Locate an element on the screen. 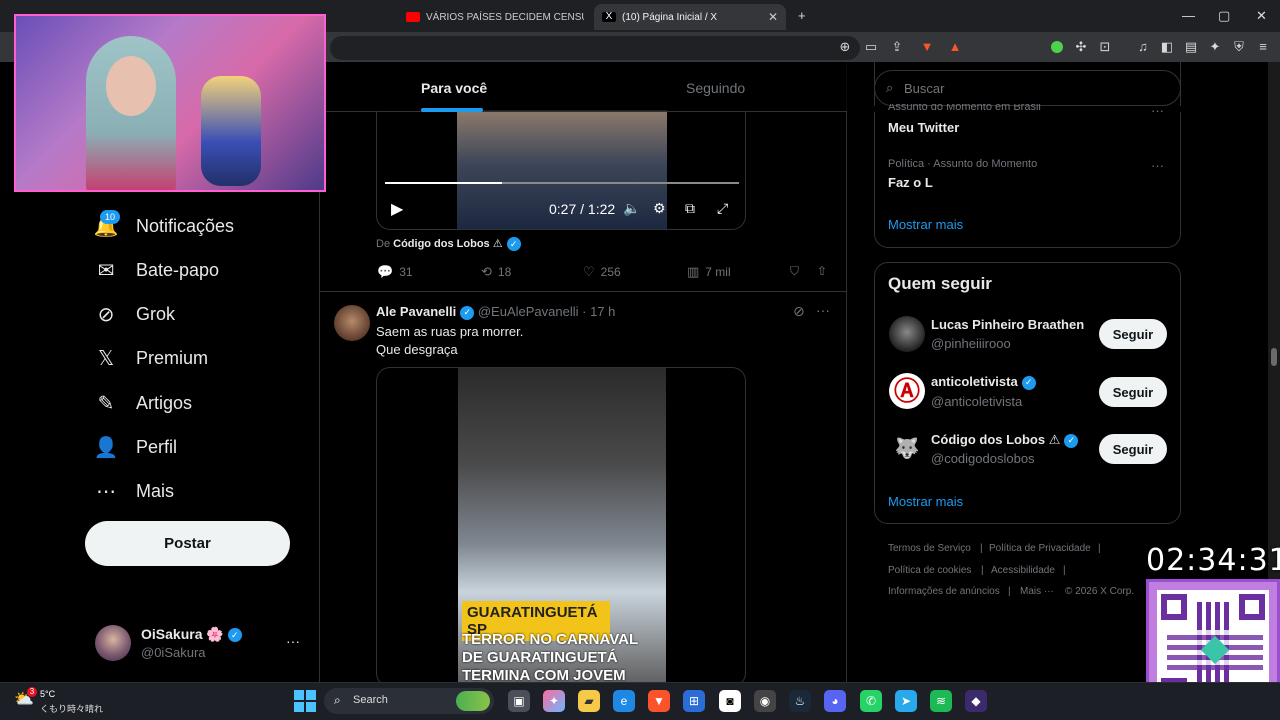 The height and width of the screenshot is (720, 1280). account-name: OiSakura 🌸 ✓ is located at coordinates (191, 634).